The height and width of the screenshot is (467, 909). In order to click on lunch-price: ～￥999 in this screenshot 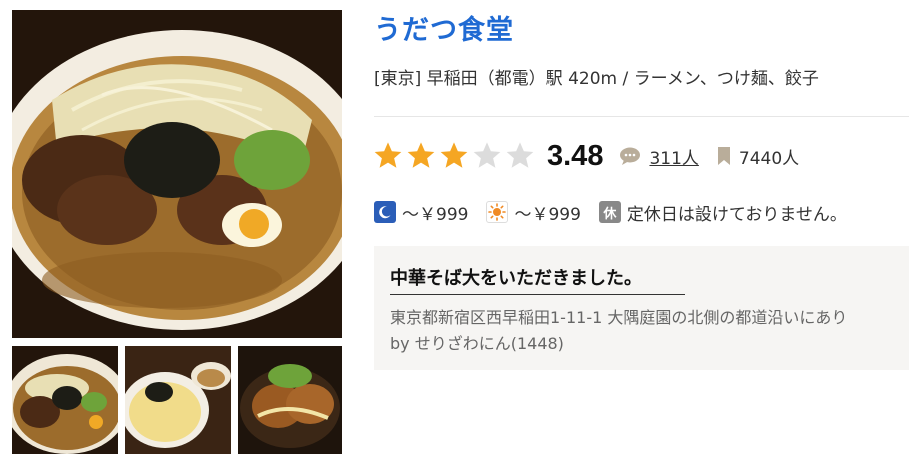, I will do `click(533, 212)`.